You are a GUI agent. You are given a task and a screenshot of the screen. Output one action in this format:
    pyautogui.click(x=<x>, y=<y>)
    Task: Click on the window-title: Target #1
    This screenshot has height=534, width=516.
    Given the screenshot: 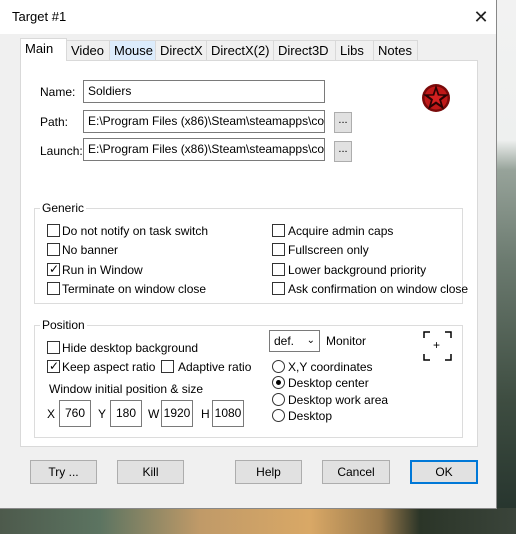 What is the action you would take?
    pyautogui.click(x=39, y=16)
    